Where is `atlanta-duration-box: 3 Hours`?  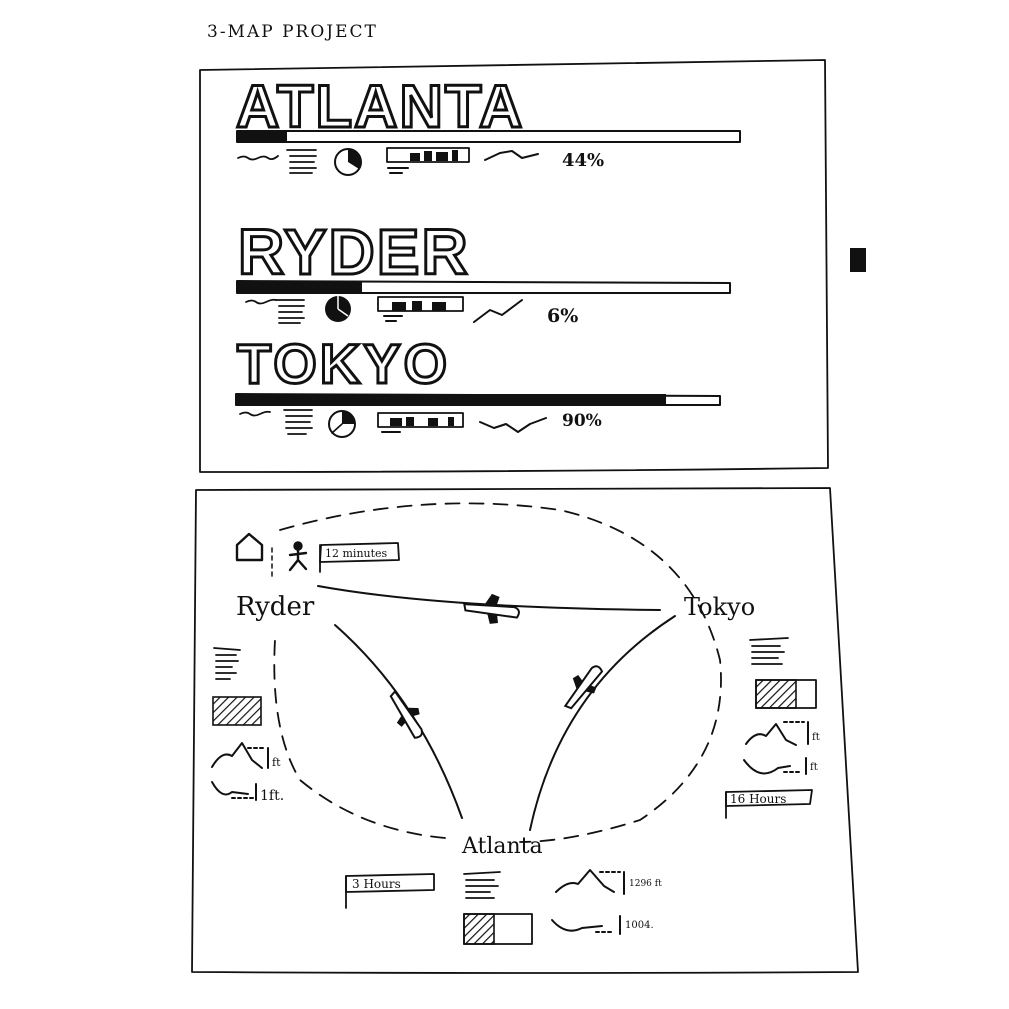
atlanta-duration-box: 3 Hours is located at coordinates (390, 891).